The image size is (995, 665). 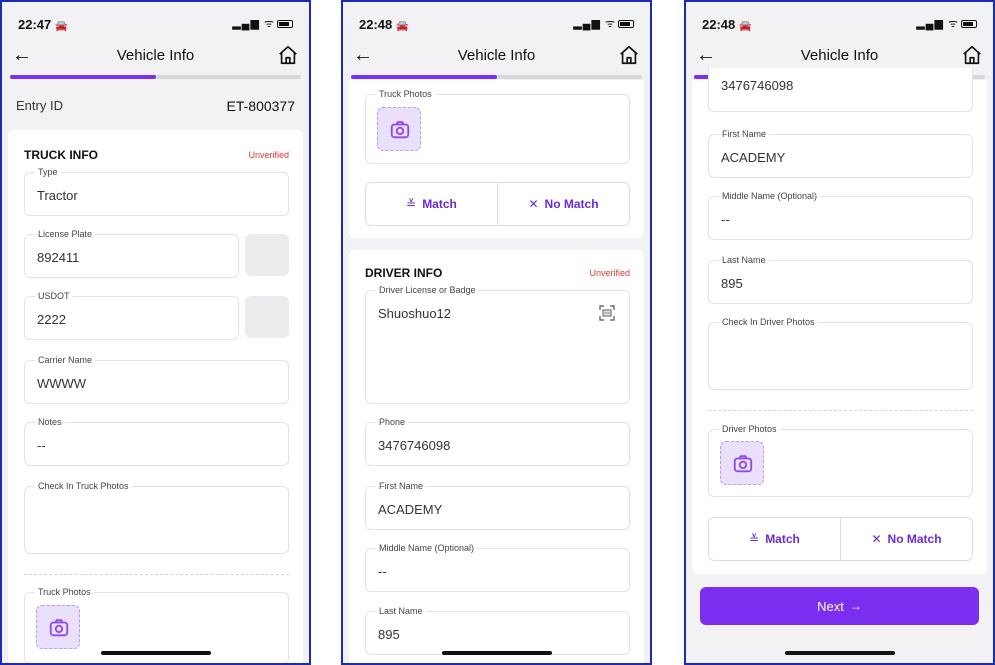 I want to click on truck-info-heading: TRUCK INFO, so click(x=61, y=155).